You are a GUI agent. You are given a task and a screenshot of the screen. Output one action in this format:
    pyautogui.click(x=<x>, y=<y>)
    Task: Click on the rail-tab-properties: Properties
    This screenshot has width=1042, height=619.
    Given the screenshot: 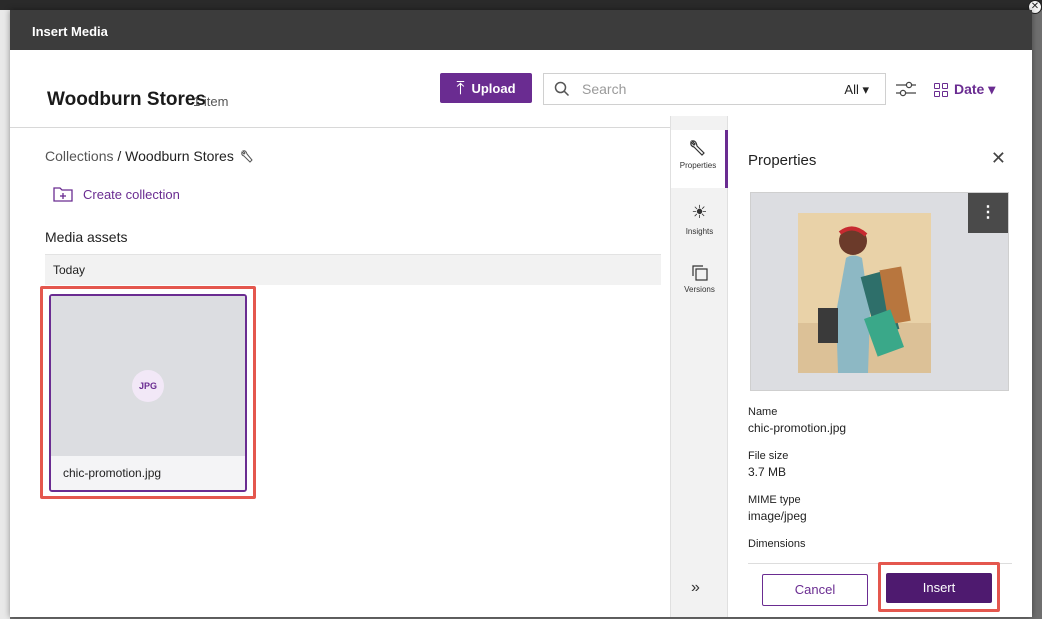 What is the action you would take?
    pyautogui.click(x=699, y=159)
    